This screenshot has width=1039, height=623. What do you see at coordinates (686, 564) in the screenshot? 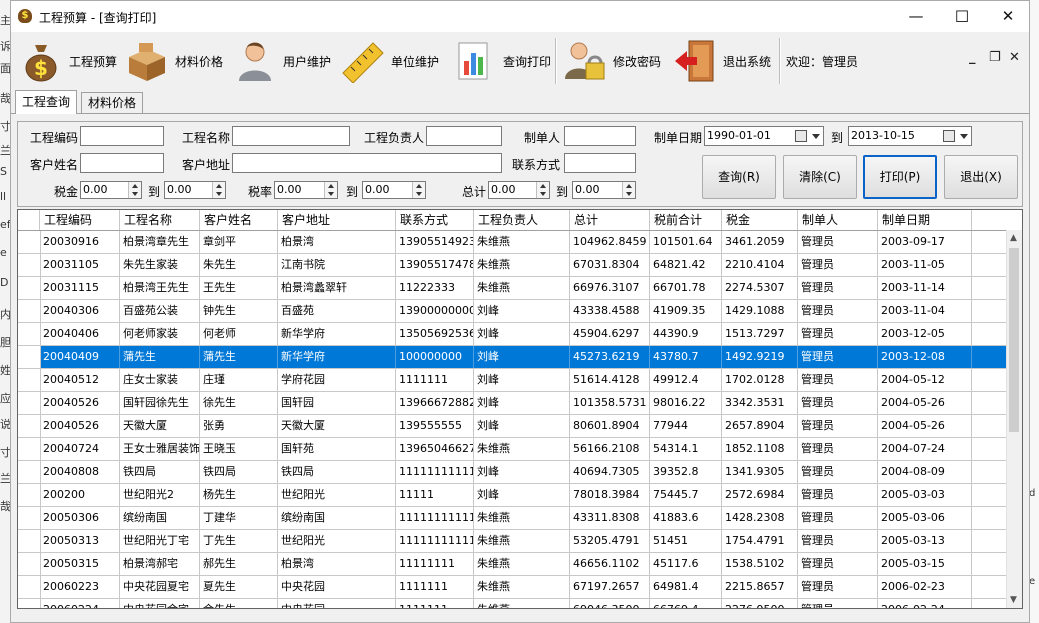
I see `table-cell: 45117.6` at bounding box center [686, 564].